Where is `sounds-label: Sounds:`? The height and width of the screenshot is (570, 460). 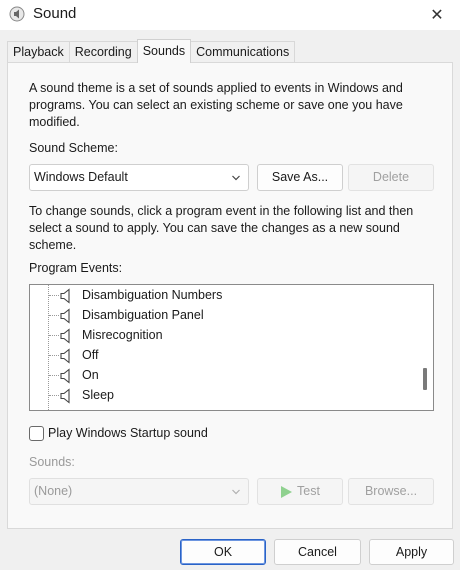
sounds-label: Sounds: is located at coordinates (52, 462).